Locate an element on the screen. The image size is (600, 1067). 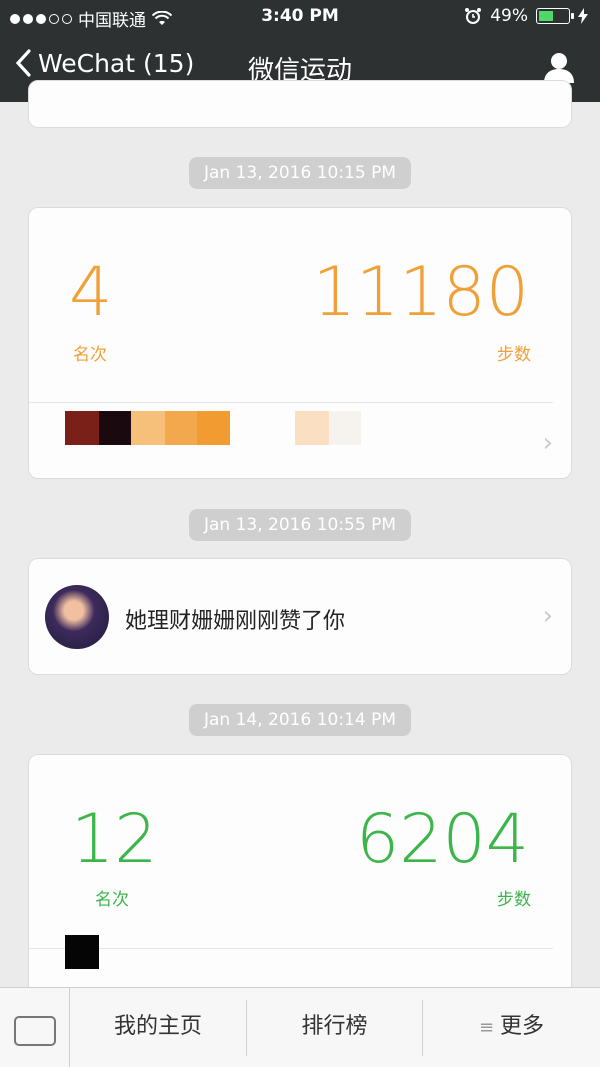
keyboard-button is located at coordinates (35, 1027).